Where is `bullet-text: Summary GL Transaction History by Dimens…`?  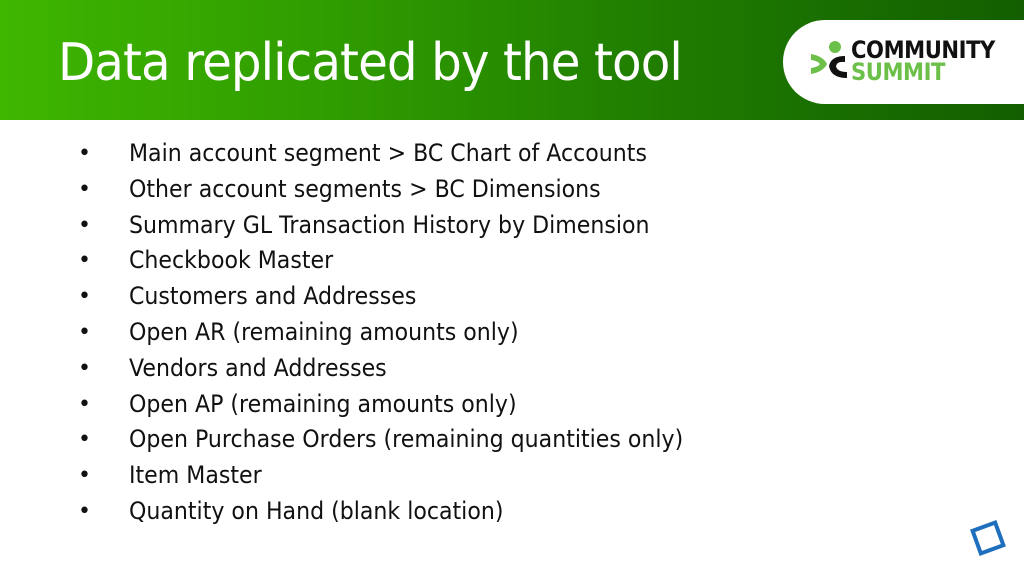 bullet-text: Summary GL Transaction History by Dimens… is located at coordinates (389, 224).